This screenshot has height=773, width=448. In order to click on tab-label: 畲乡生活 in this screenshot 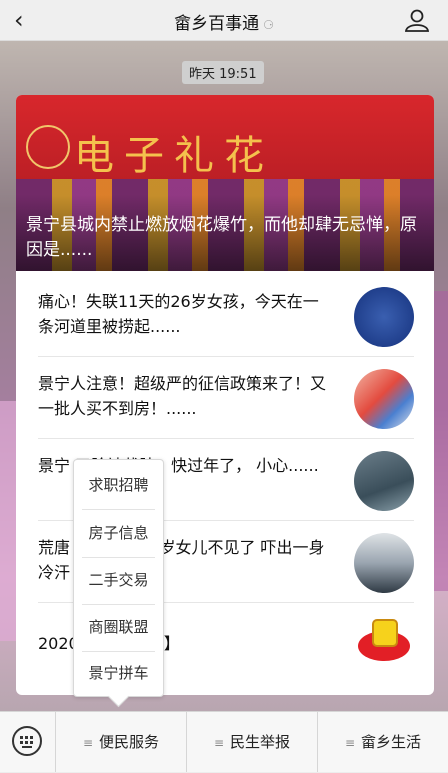, I will do `click(391, 742)`.